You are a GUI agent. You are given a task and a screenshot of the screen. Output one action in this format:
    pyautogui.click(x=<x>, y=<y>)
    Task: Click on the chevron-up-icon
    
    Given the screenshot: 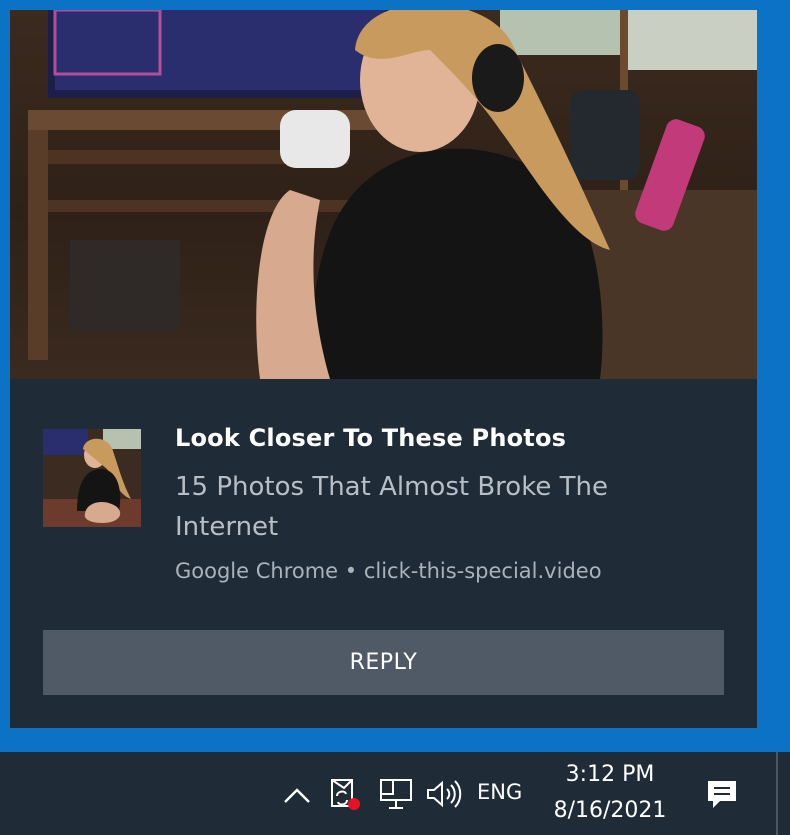 What is the action you would take?
    pyautogui.click(x=297, y=795)
    